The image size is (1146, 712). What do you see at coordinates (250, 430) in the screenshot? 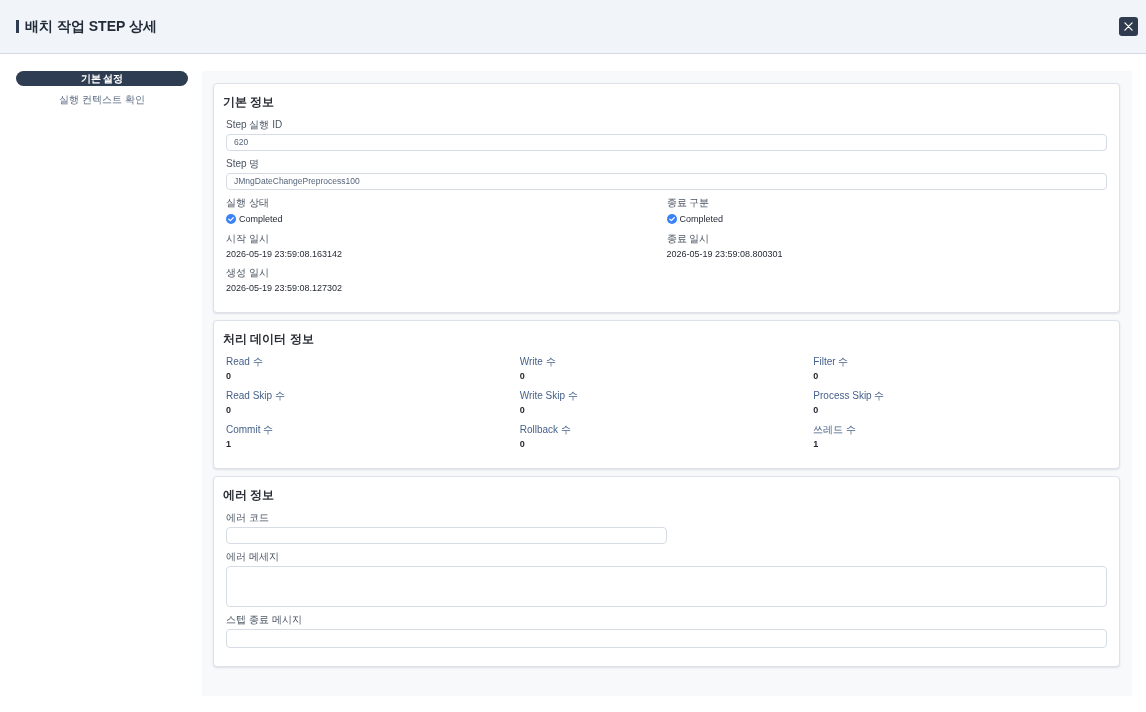
I see `field-label: Commit 수` at bounding box center [250, 430].